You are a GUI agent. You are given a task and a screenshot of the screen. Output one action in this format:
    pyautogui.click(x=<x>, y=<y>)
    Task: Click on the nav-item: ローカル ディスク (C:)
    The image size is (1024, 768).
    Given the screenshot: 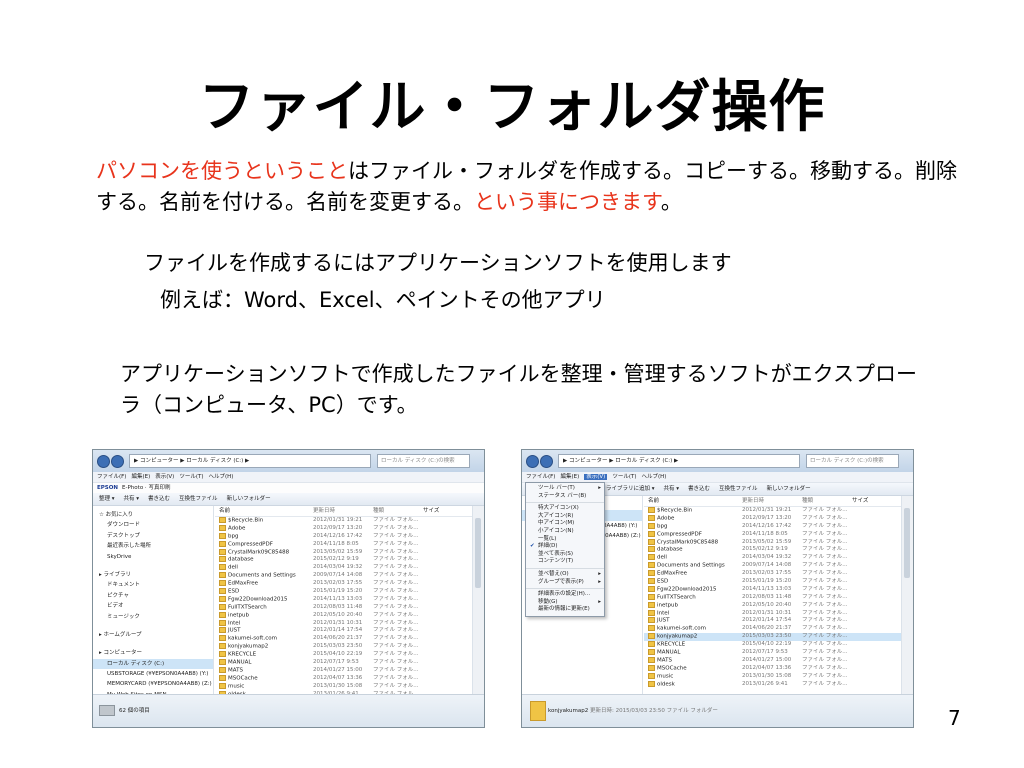 What is the action you would take?
    pyautogui.click(x=153, y=664)
    